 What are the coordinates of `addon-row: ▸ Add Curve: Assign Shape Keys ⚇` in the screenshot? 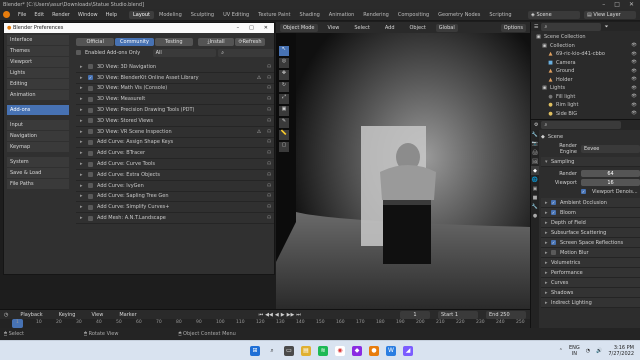 It's located at (175, 143).